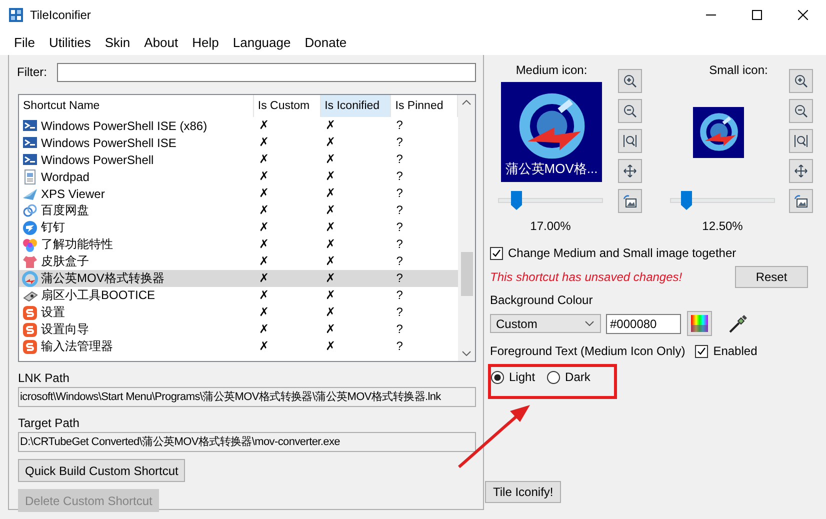 The image size is (826, 519). Describe the element at coordinates (77, 244) in the screenshot. I see `shortcut-name: 了解功能特性` at that location.